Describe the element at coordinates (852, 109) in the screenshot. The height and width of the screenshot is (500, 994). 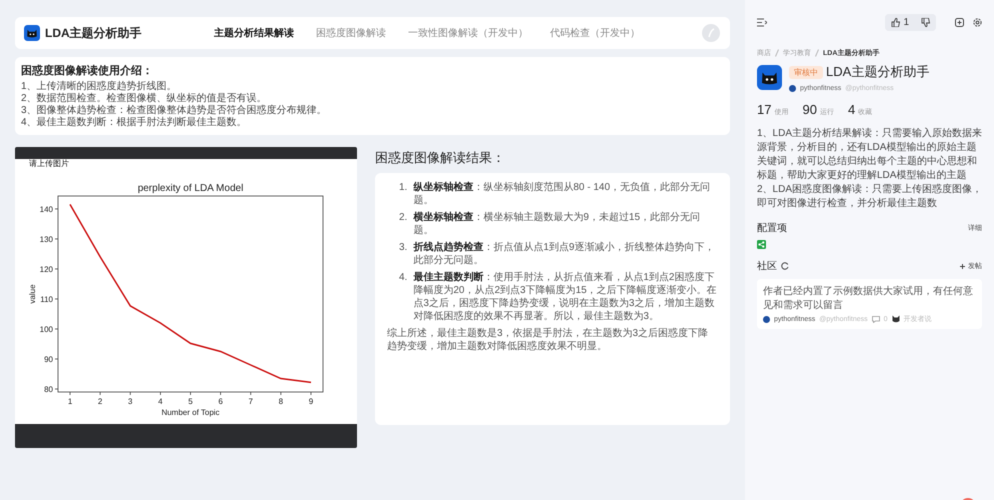
I see `stat-value: 4` at that location.